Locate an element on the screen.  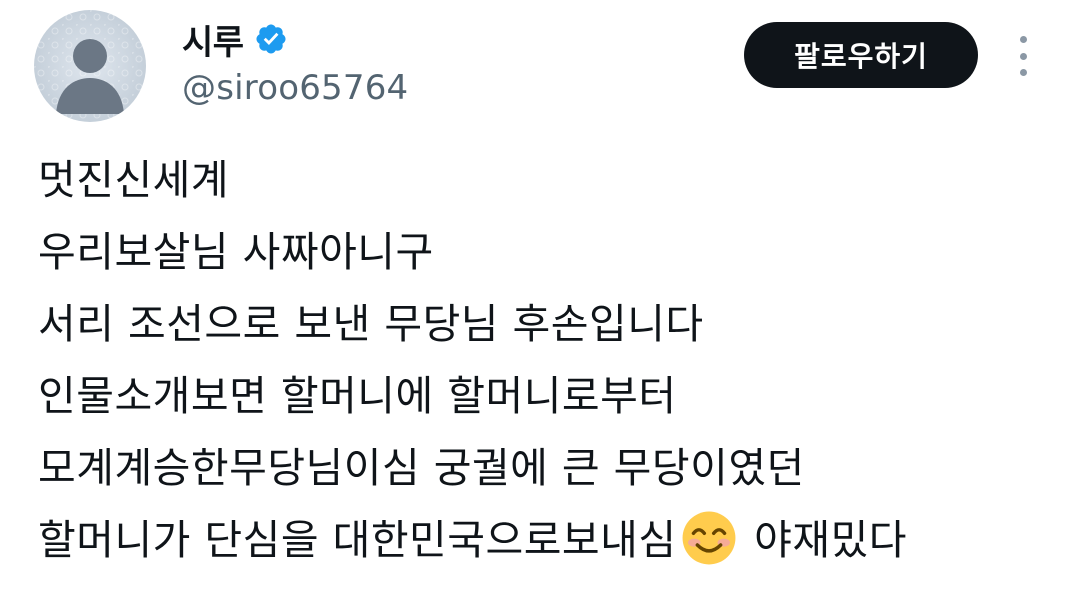
name-row: 시루 is located at coordinates (235, 39).